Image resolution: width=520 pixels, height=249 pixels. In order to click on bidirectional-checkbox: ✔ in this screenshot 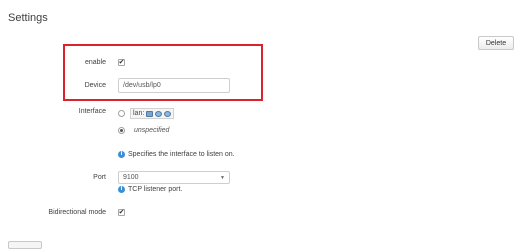, I will do `click(121, 212)`.